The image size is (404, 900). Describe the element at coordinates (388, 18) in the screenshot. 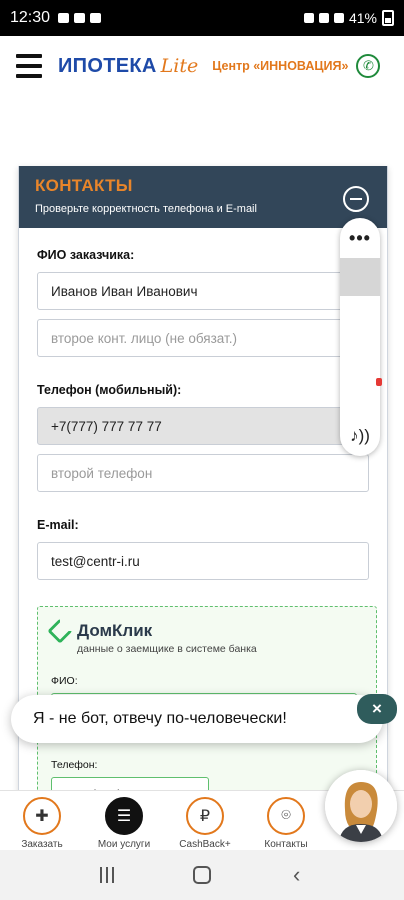

I see `battery-icon` at that location.